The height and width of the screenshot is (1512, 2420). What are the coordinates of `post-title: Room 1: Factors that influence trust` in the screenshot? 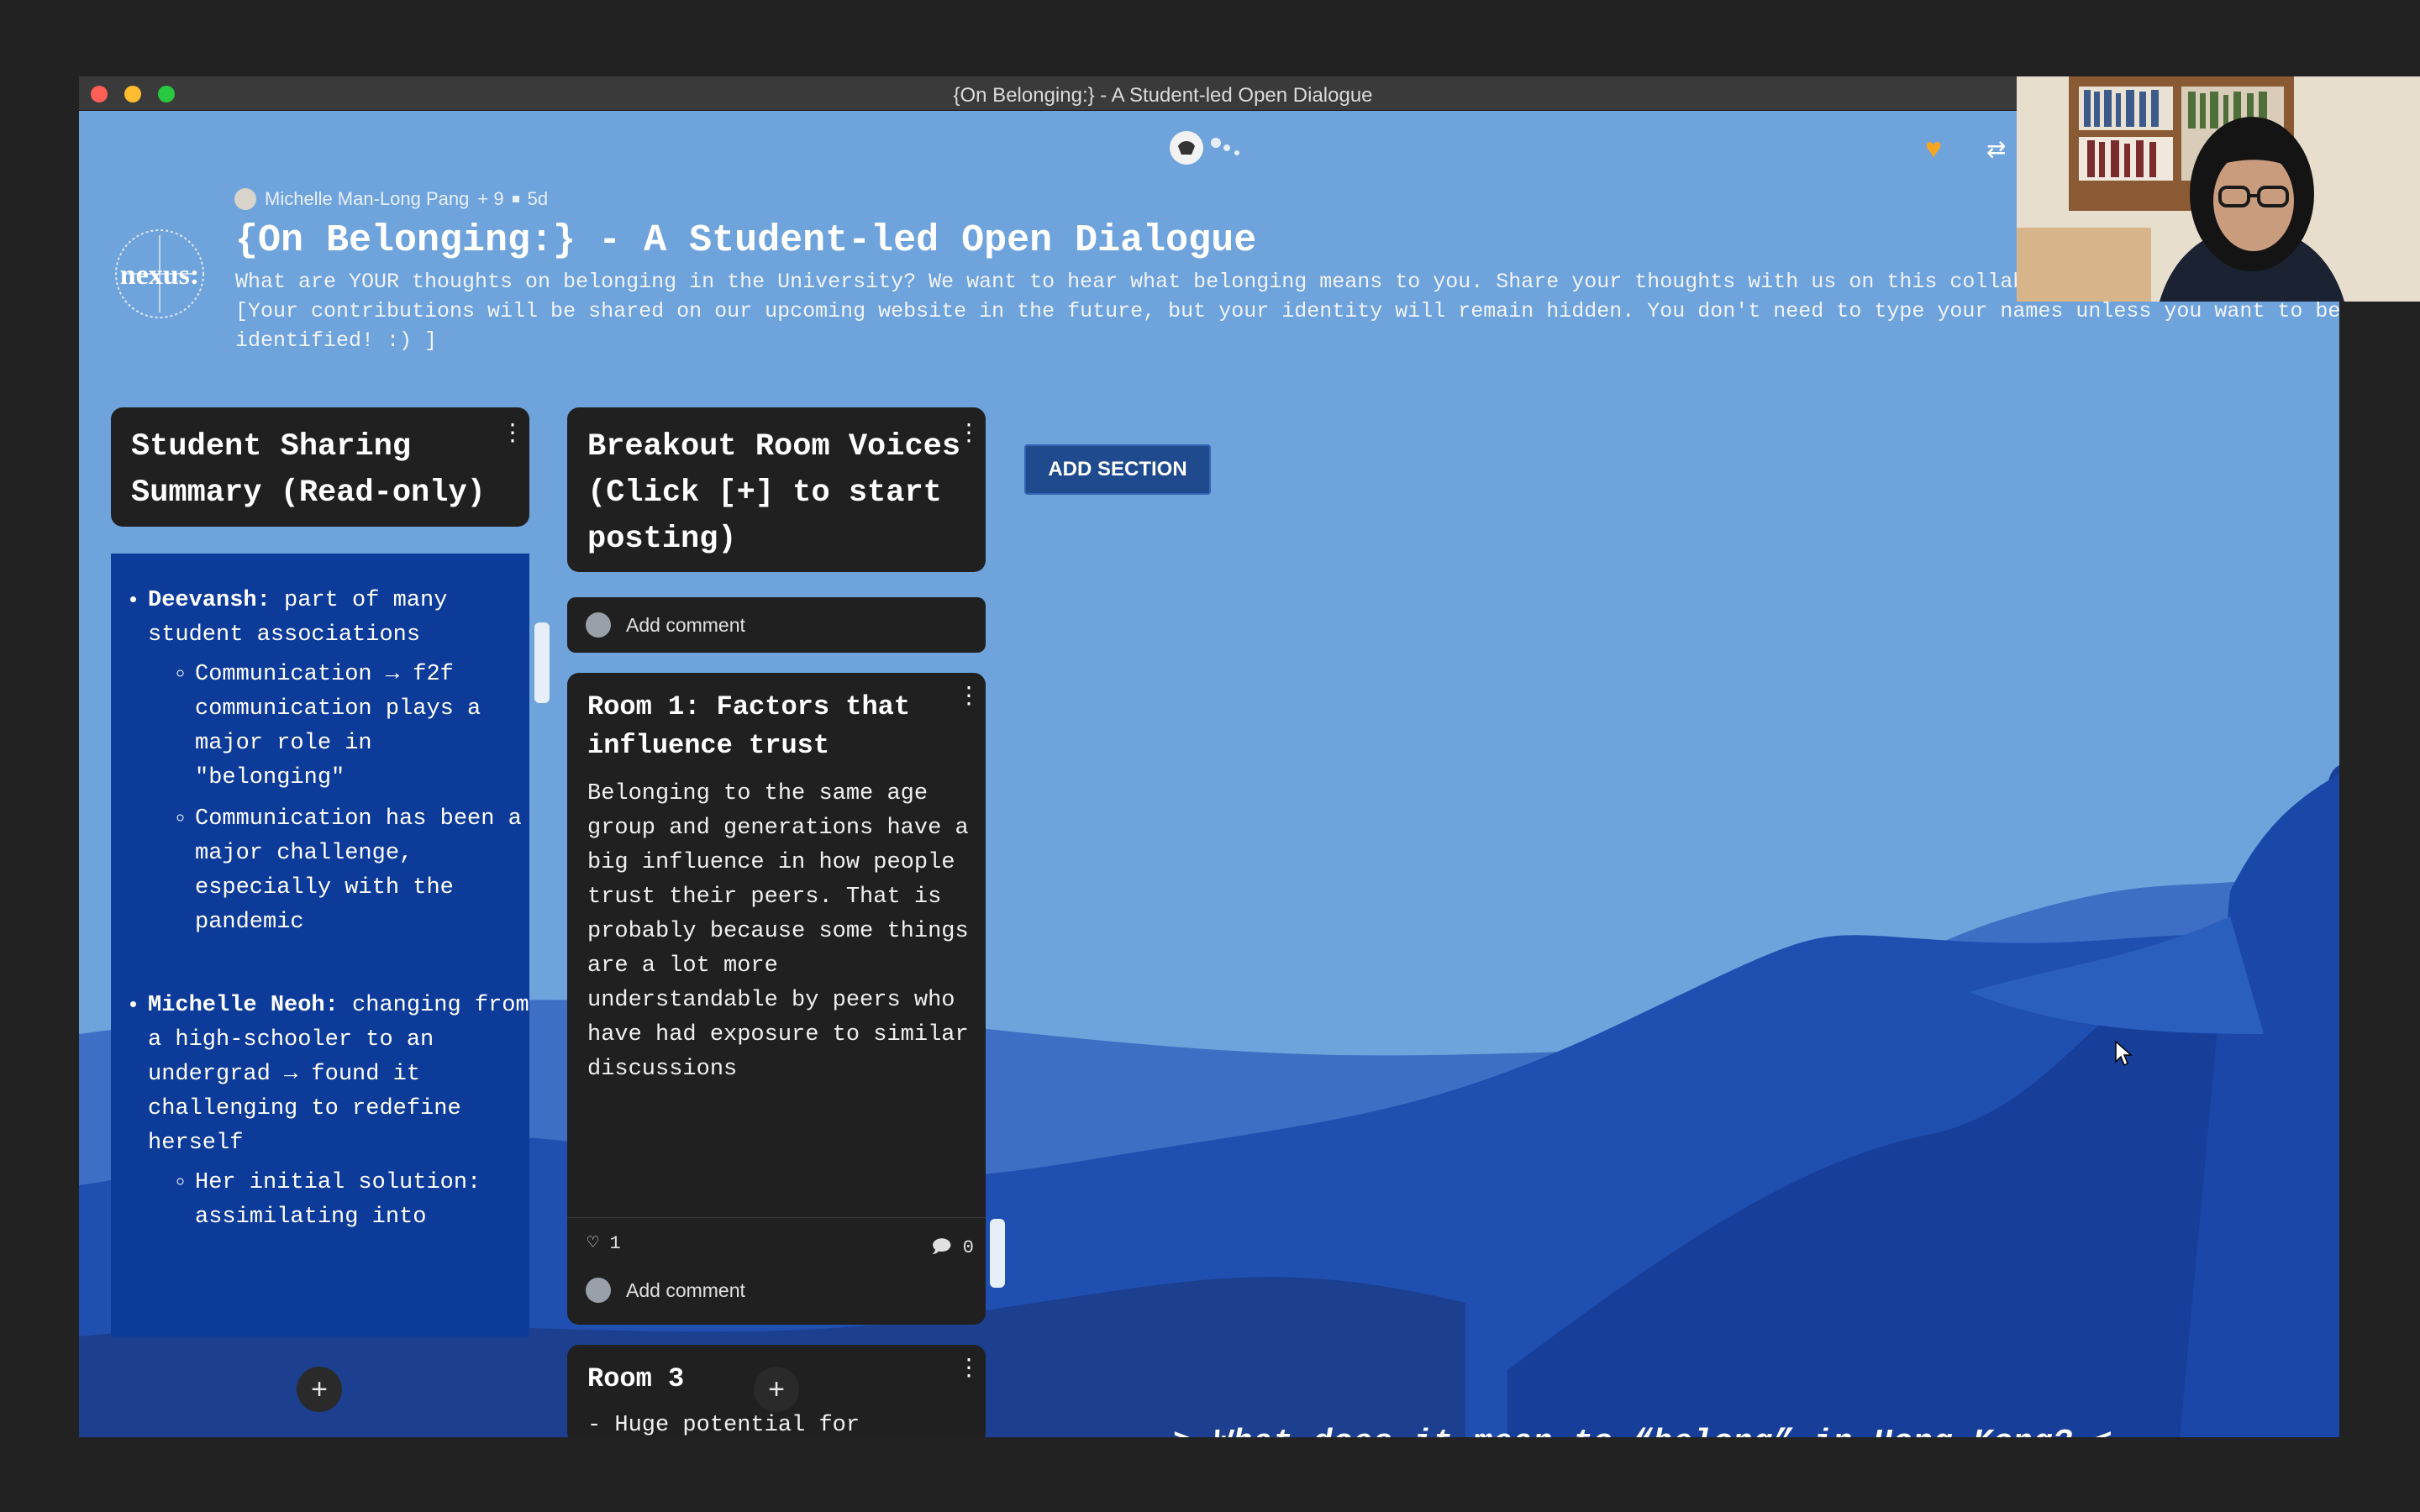 It's located at (749, 726).